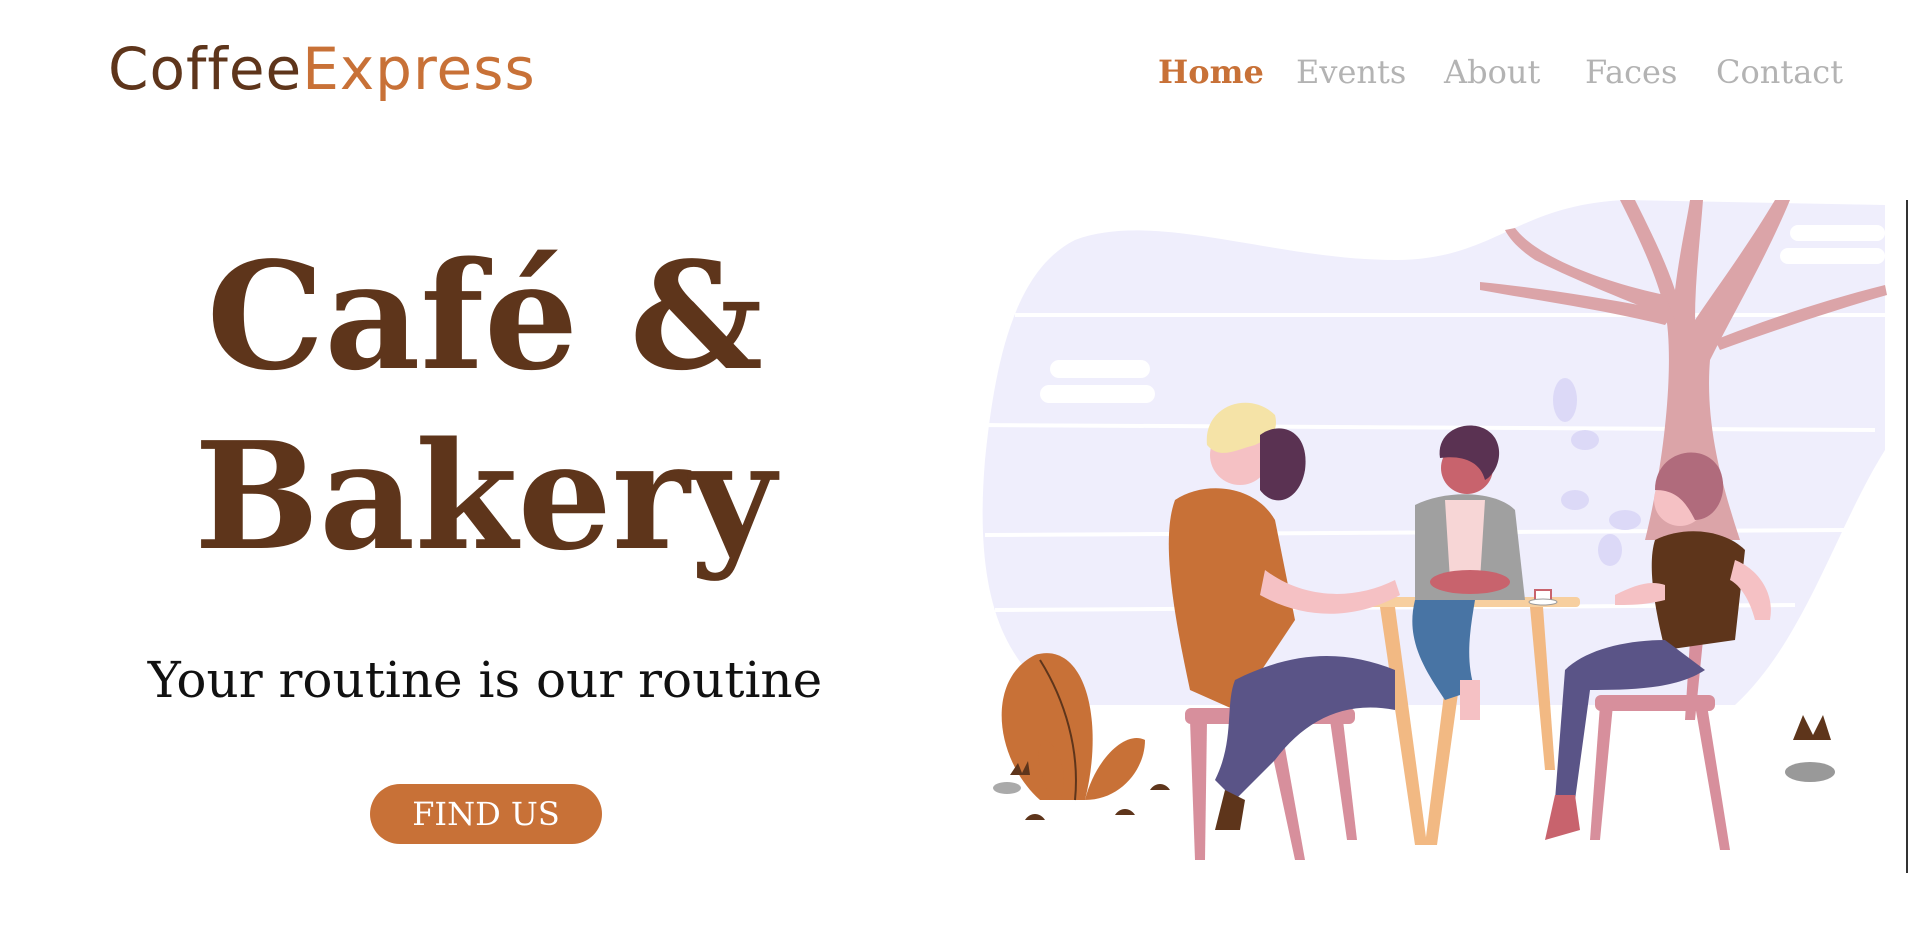 The width and height of the screenshot is (1920, 931). I want to click on nav-faces: Faces, so click(1631, 72).